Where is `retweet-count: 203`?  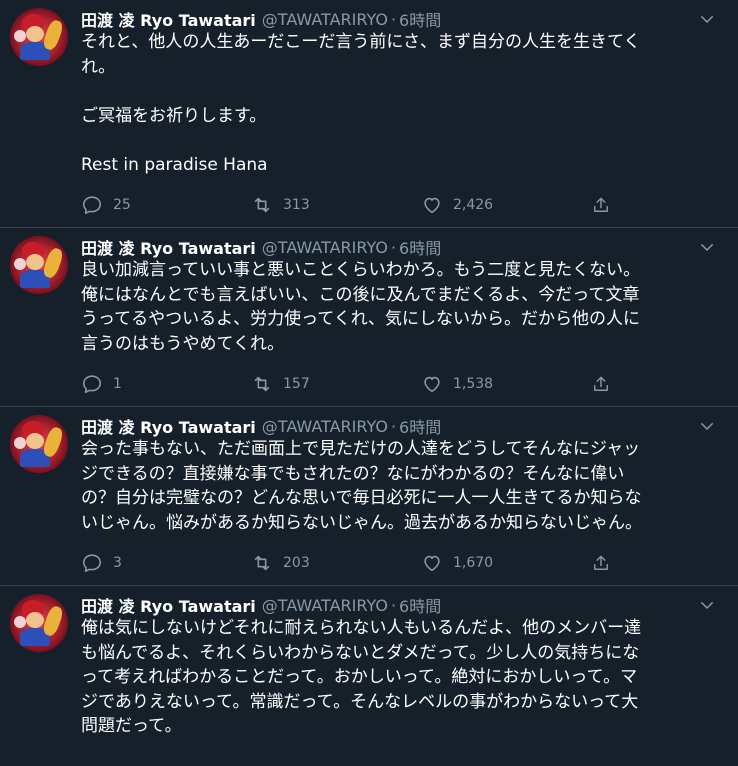
retweet-count: 203 is located at coordinates (296, 563).